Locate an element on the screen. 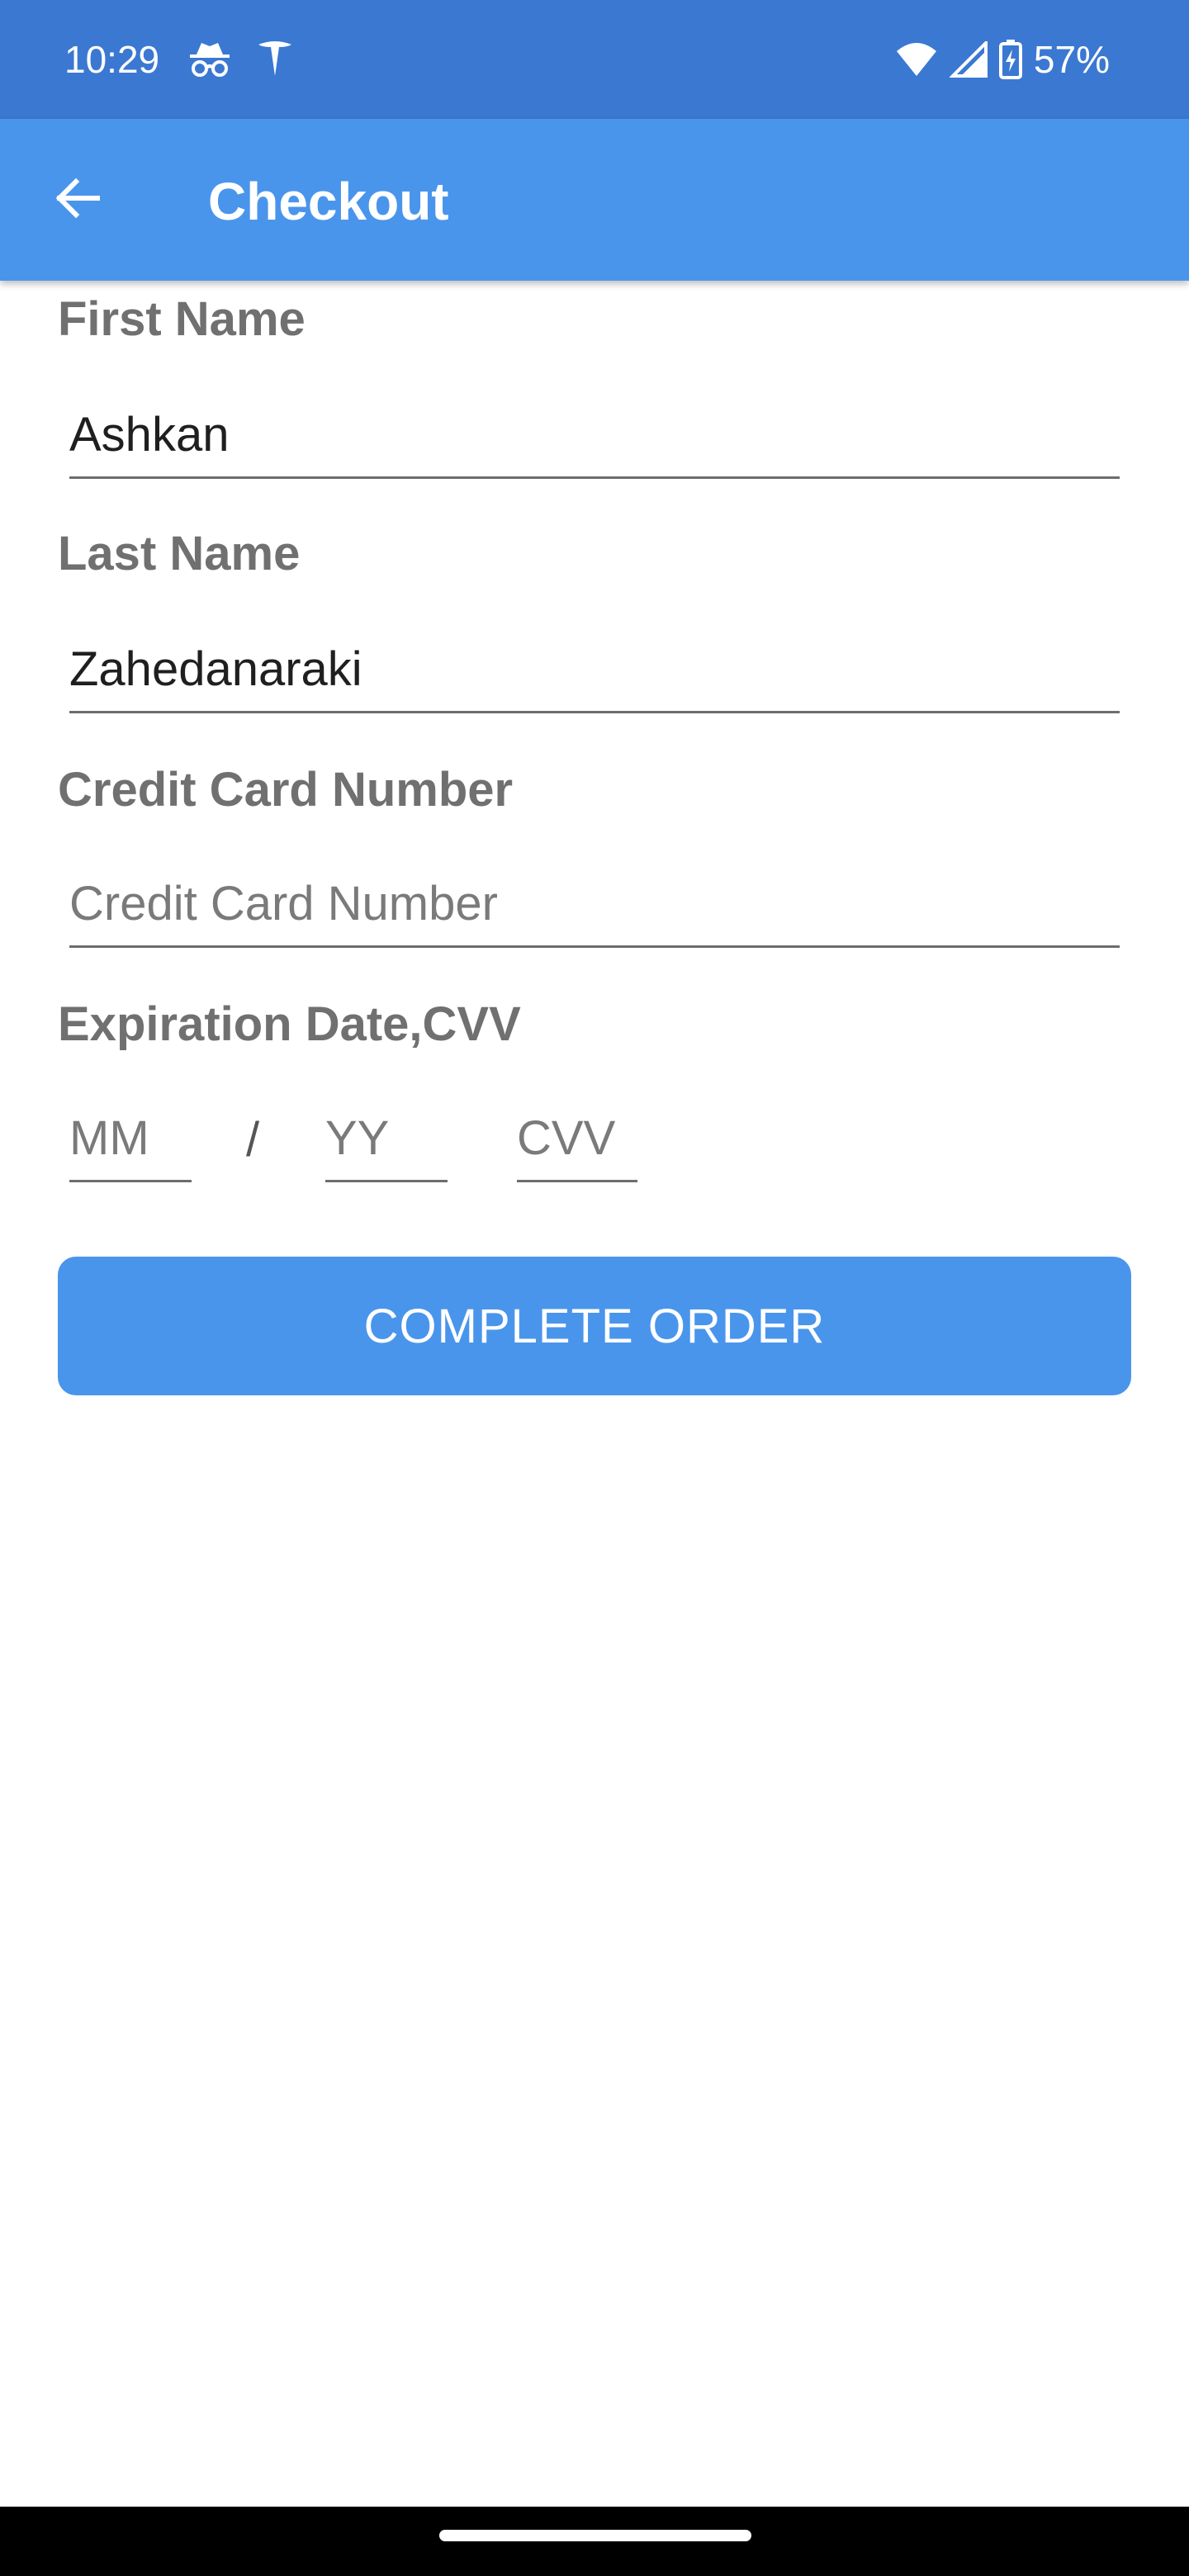  complete-order-button: COMPLETE ORDER is located at coordinates (594, 1326).